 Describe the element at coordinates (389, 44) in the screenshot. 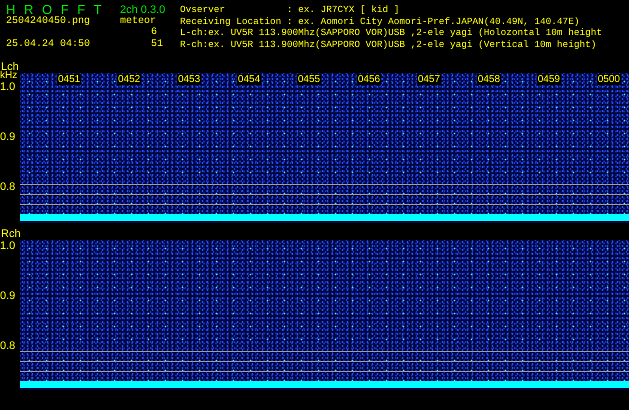

I see `info-line: R-ch:ex. UV5R 113.900Mhz(SAPPORO VOR)USB ,2-ele yagi (Vertical 10m height)` at that location.